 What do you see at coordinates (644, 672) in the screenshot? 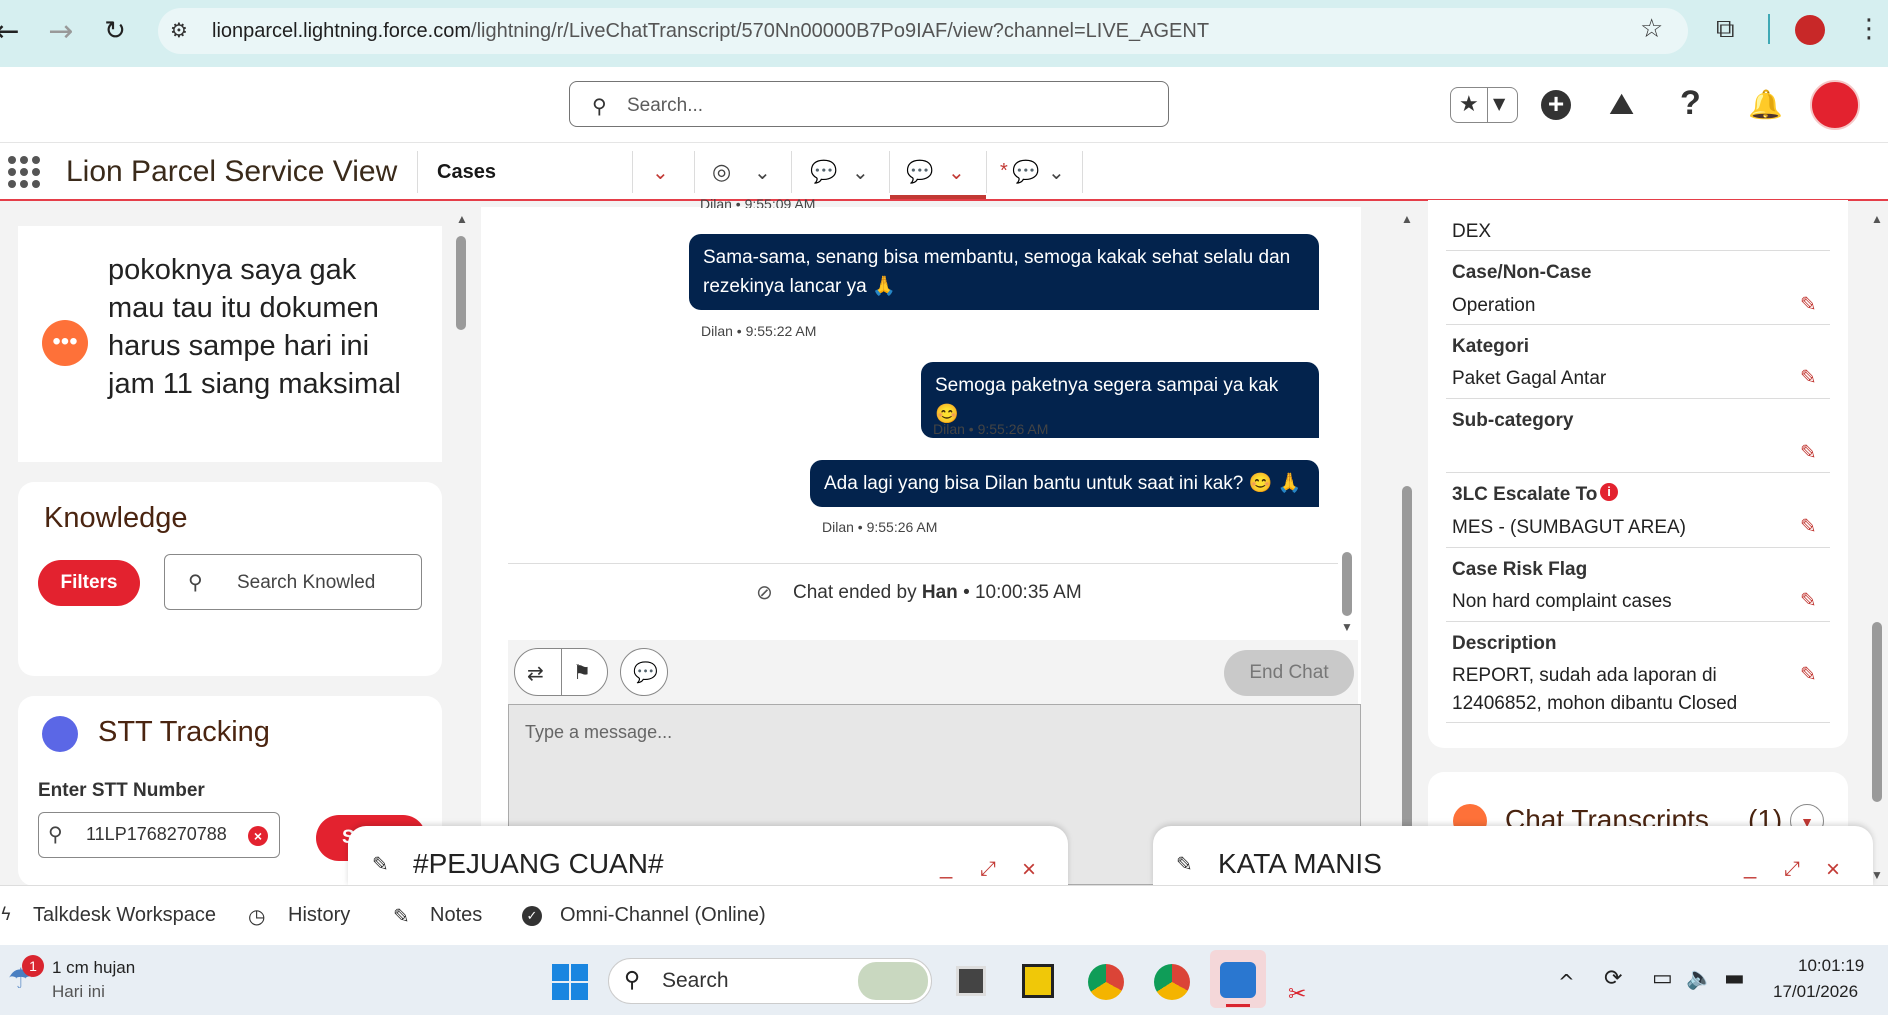
I see `quick-text-button: 💬` at bounding box center [644, 672].